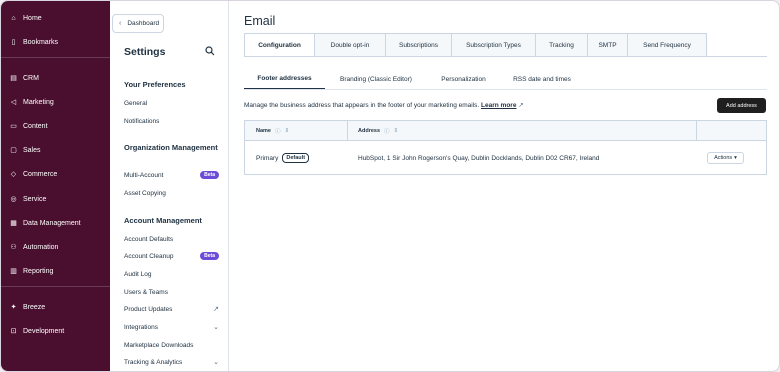 This screenshot has height=372, width=780. Describe the element at coordinates (13, 307) in the screenshot. I see `breeze-icon: ✦` at that location.